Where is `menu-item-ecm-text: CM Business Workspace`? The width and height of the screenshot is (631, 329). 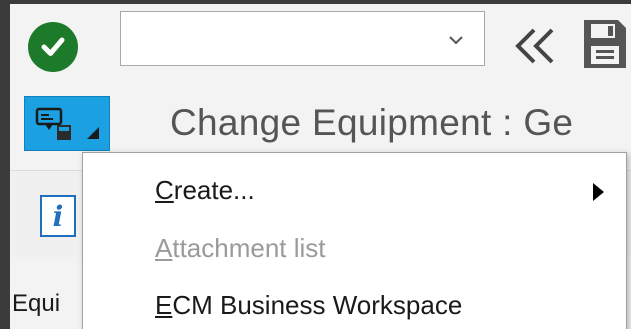
menu-item-ecm-text: CM Business Workspace is located at coordinates (317, 305).